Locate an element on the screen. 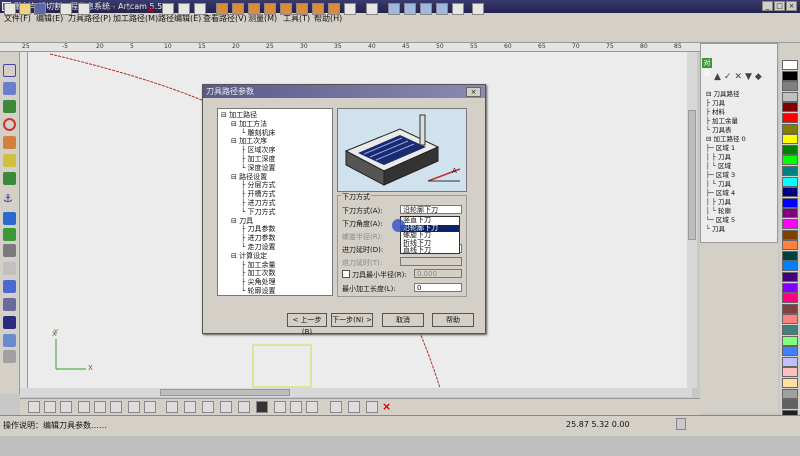 The image size is (800, 456). snap-icon is located at coordinates (478, 9).